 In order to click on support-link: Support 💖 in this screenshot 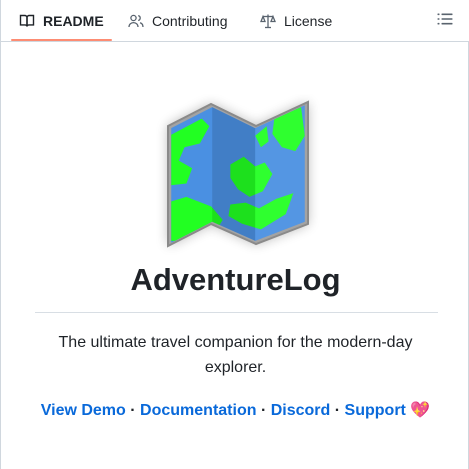, I will do `click(388, 410)`.